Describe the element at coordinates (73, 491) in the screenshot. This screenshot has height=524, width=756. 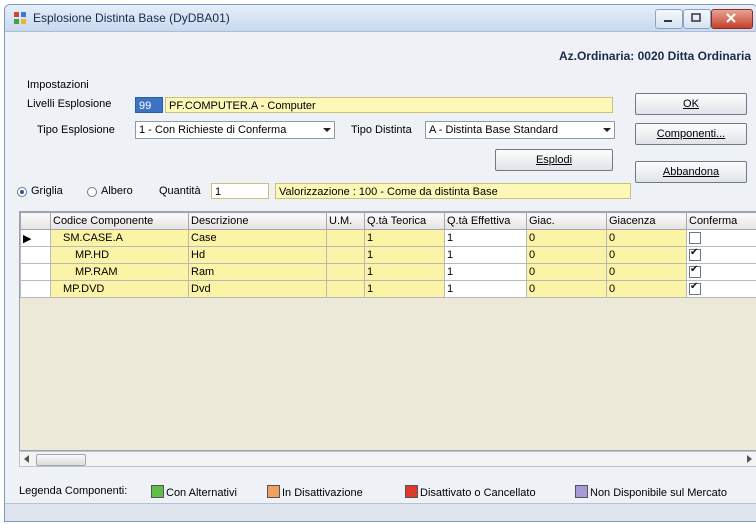
I see `legend-title: Legenda Componenti:` at that location.